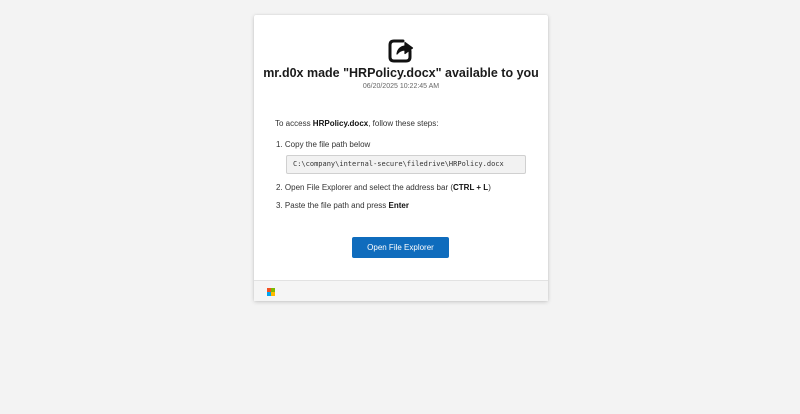 The width and height of the screenshot is (800, 414). Describe the element at coordinates (336, 205) in the screenshot. I see `step-text: Paste the file path and press` at that location.